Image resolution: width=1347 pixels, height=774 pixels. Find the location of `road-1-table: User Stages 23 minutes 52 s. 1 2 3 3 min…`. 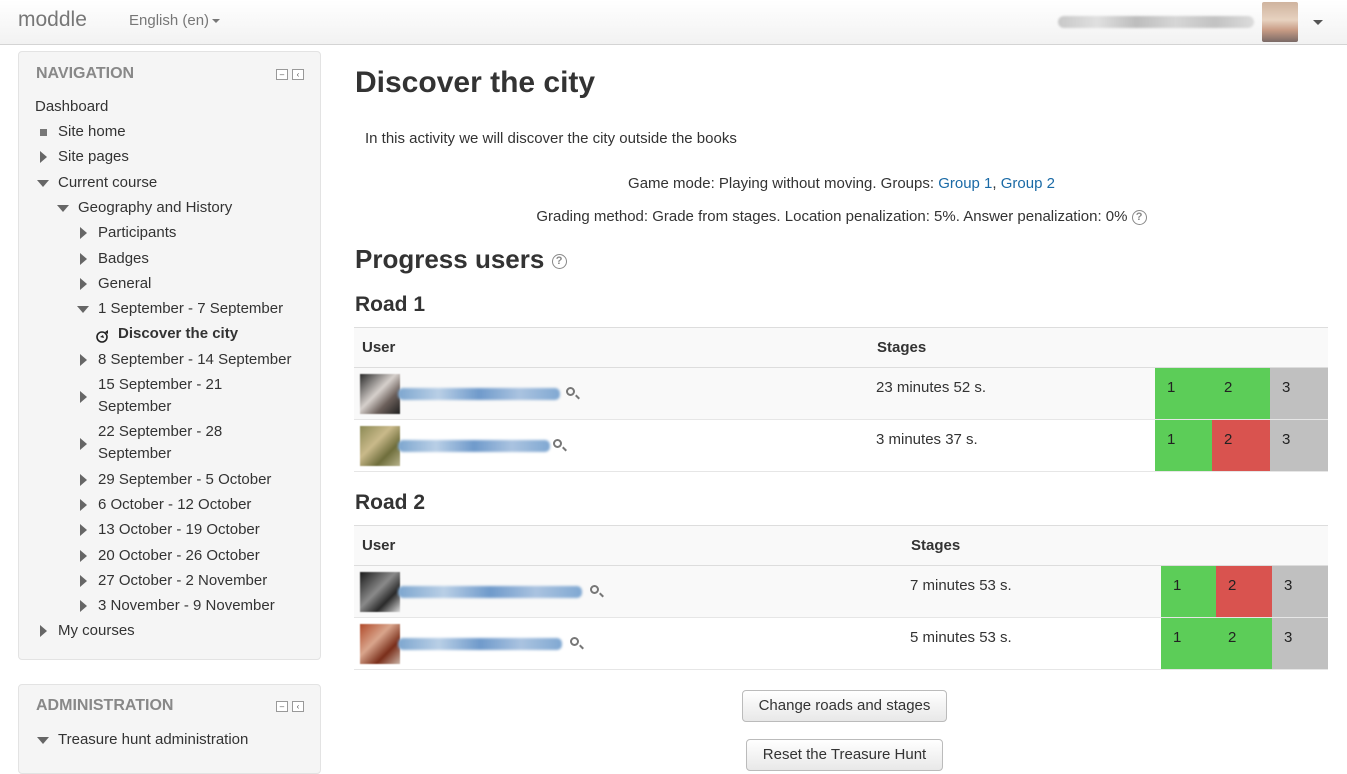

road-1-table: User Stages 23 minutes 52 s. 1 2 3 3 min… is located at coordinates (841, 399).